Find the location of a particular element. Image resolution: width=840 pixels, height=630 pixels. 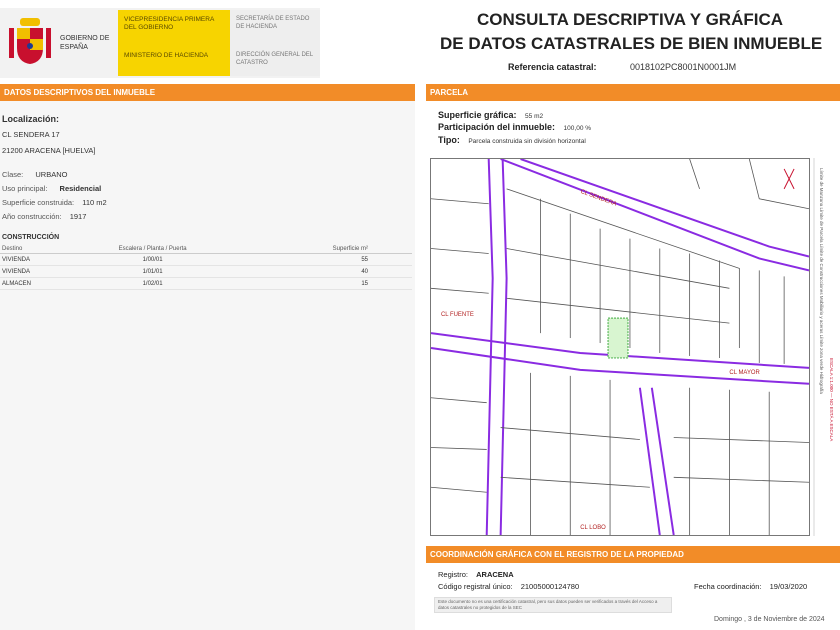

footer-date: Domingo , 3 de Noviembre de 2024 is located at coordinates (769, 619).